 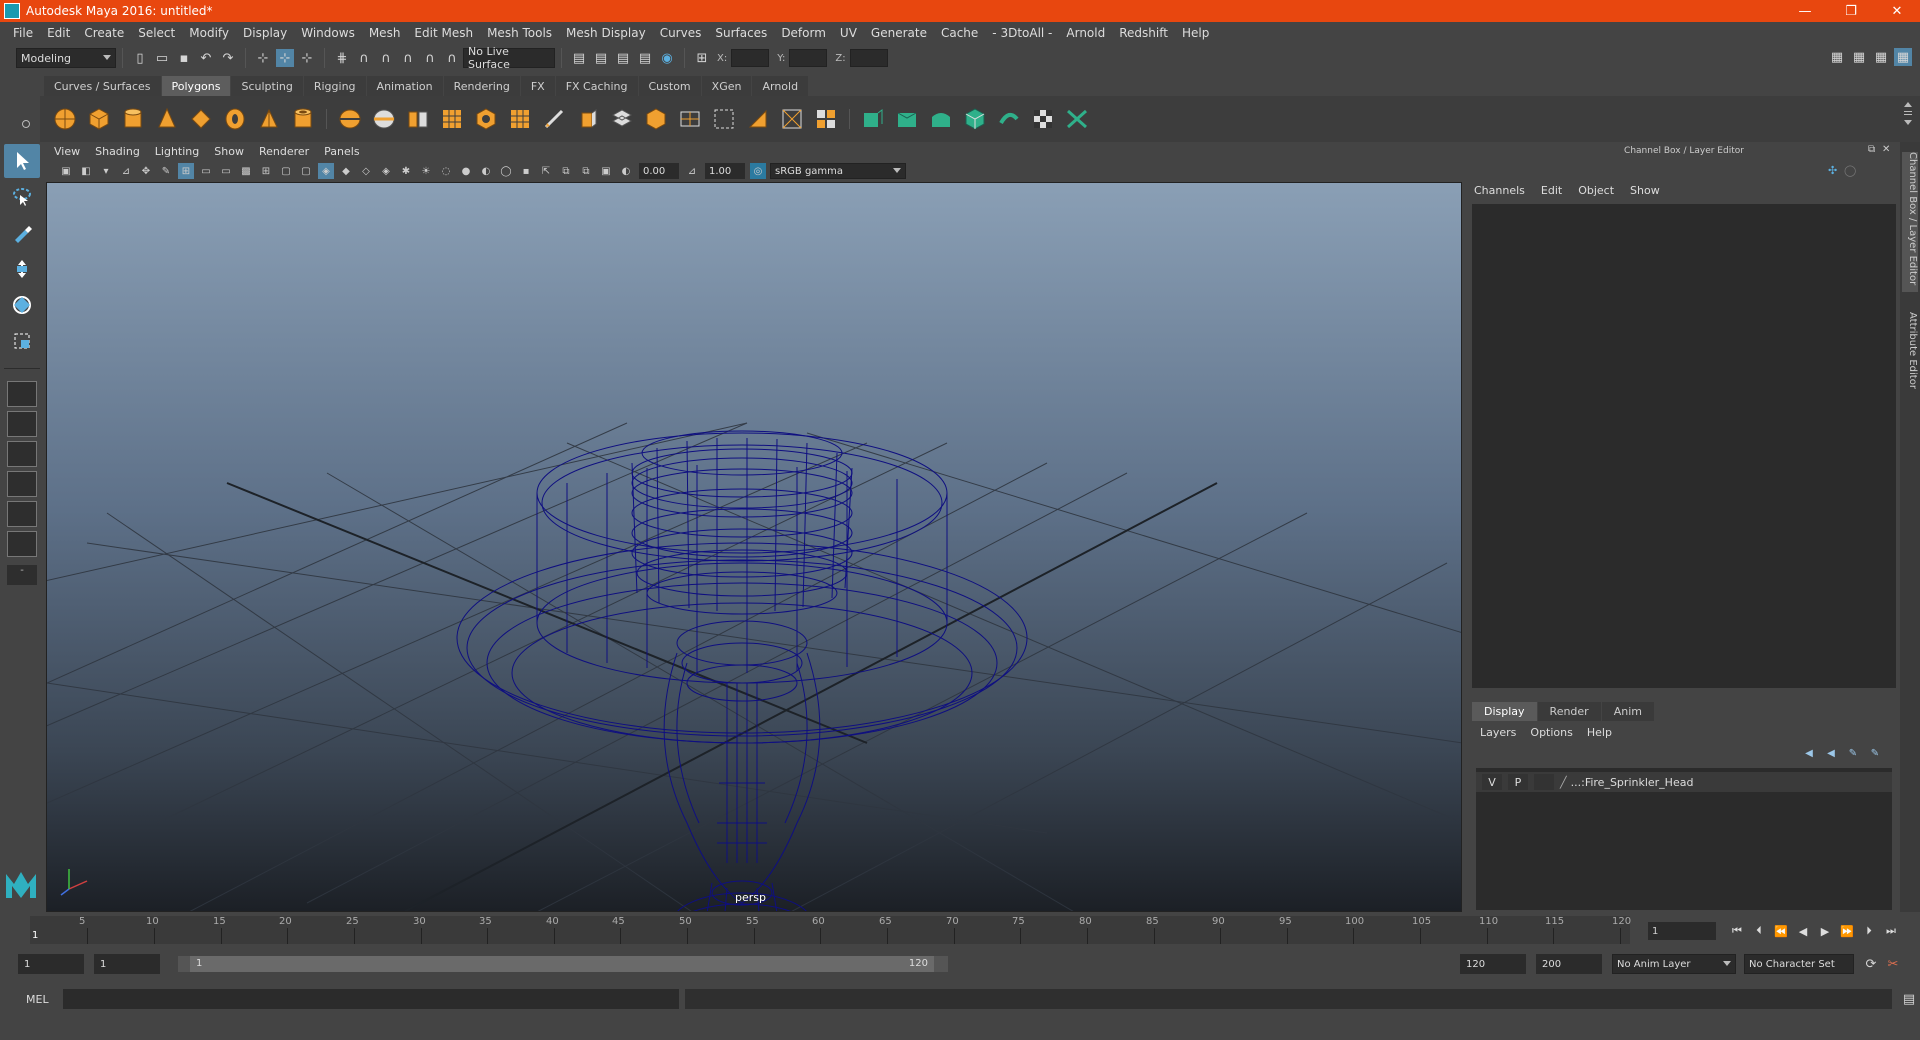 What do you see at coordinates (22, 341) in the screenshot?
I see `scale-tool-icon` at bounding box center [22, 341].